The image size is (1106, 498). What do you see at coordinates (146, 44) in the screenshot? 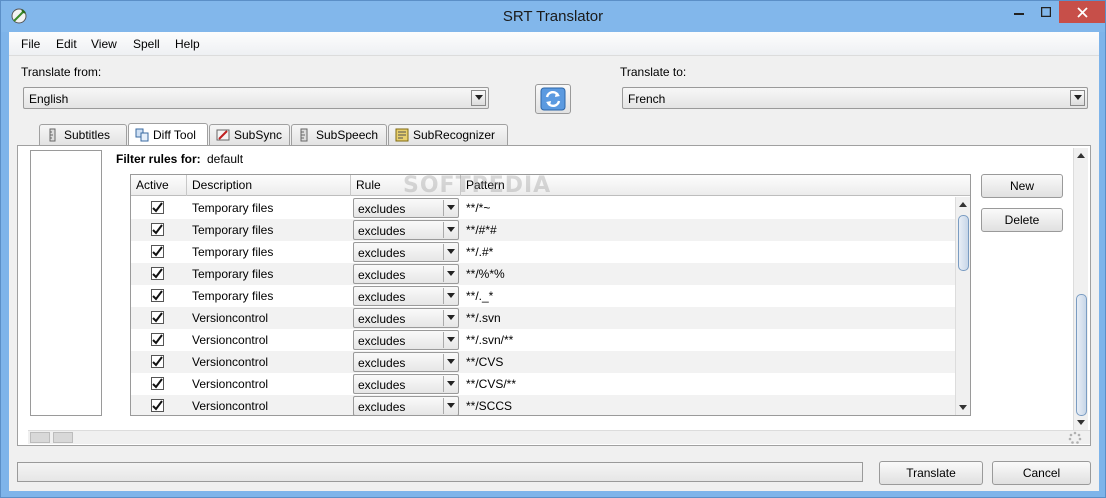
I see `menu-spell: Spell` at bounding box center [146, 44].